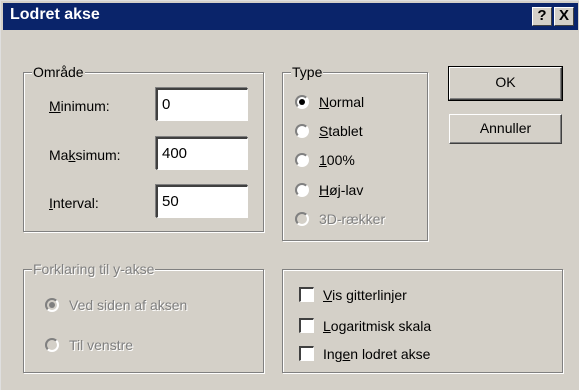 The width and height of the screenshot is (579, 390). Describe the element at coordinates (365, 295) in the screenshot. I see `gridlines-label: Vis gitterlinjer` at that location.